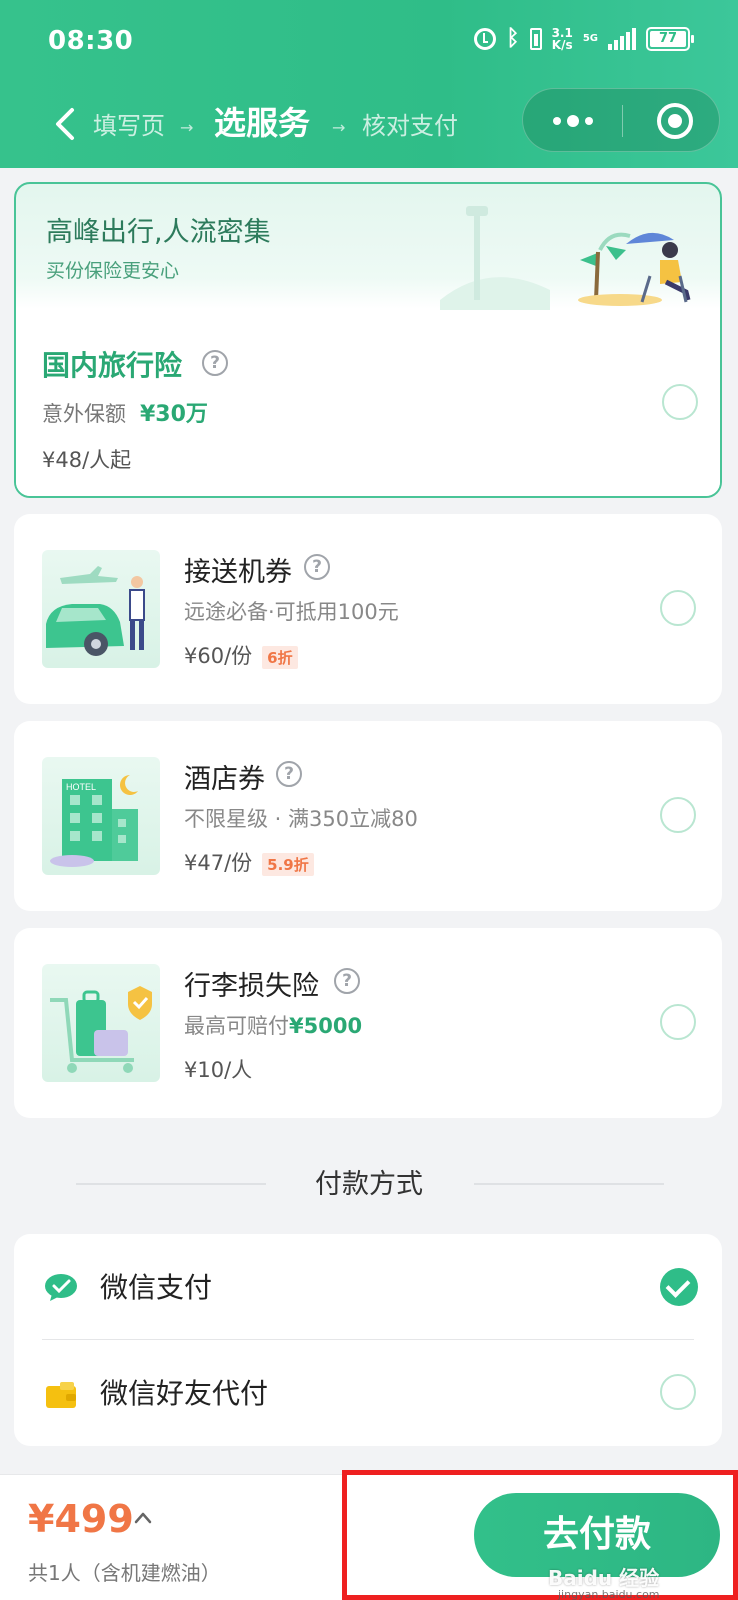 The height and width of the screenshot is (1600, 738). Describe the element at coordinates (129, 126) in the screenshot. I see `step-fill-page: 填写页` at that location.